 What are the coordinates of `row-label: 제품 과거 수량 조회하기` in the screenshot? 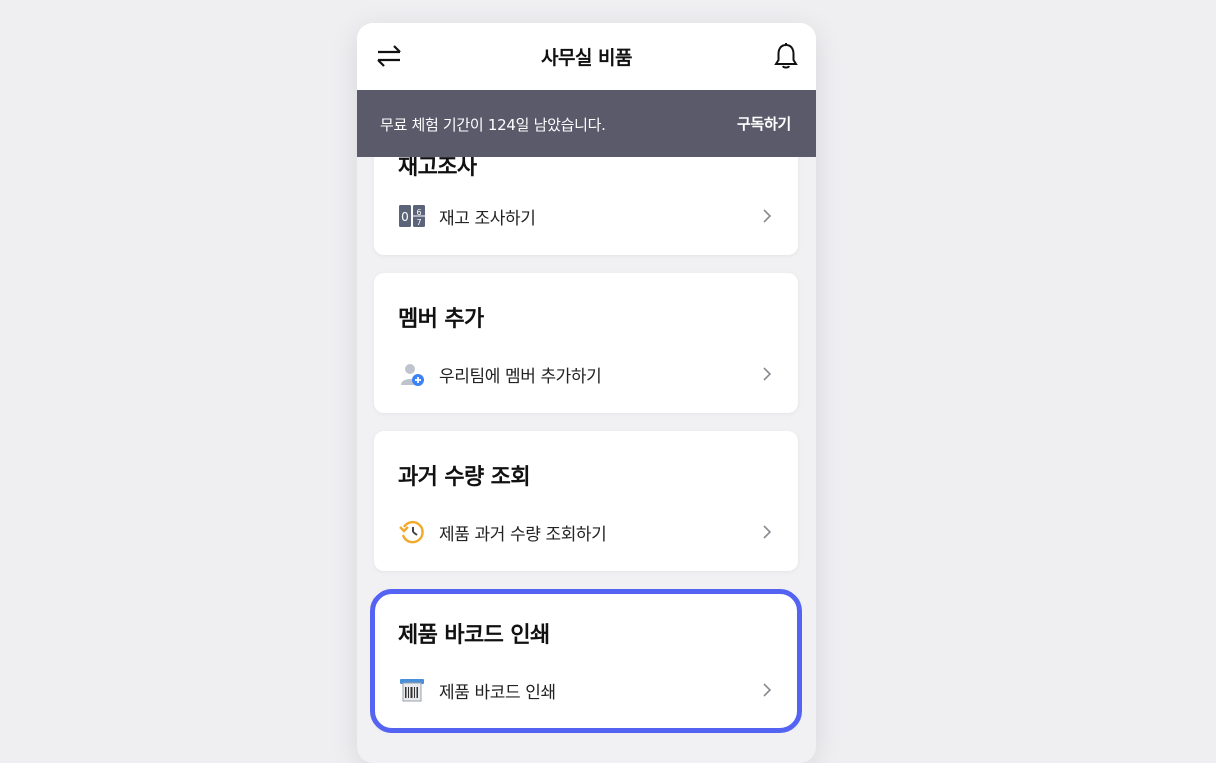 It's located at (523, 535).